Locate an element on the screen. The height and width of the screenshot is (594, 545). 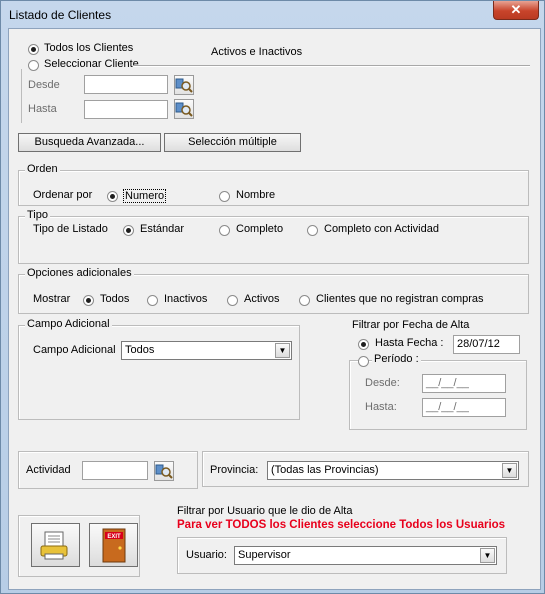
todos-clientes-label: Todos los Clientes is located at coordinates (89, 48).